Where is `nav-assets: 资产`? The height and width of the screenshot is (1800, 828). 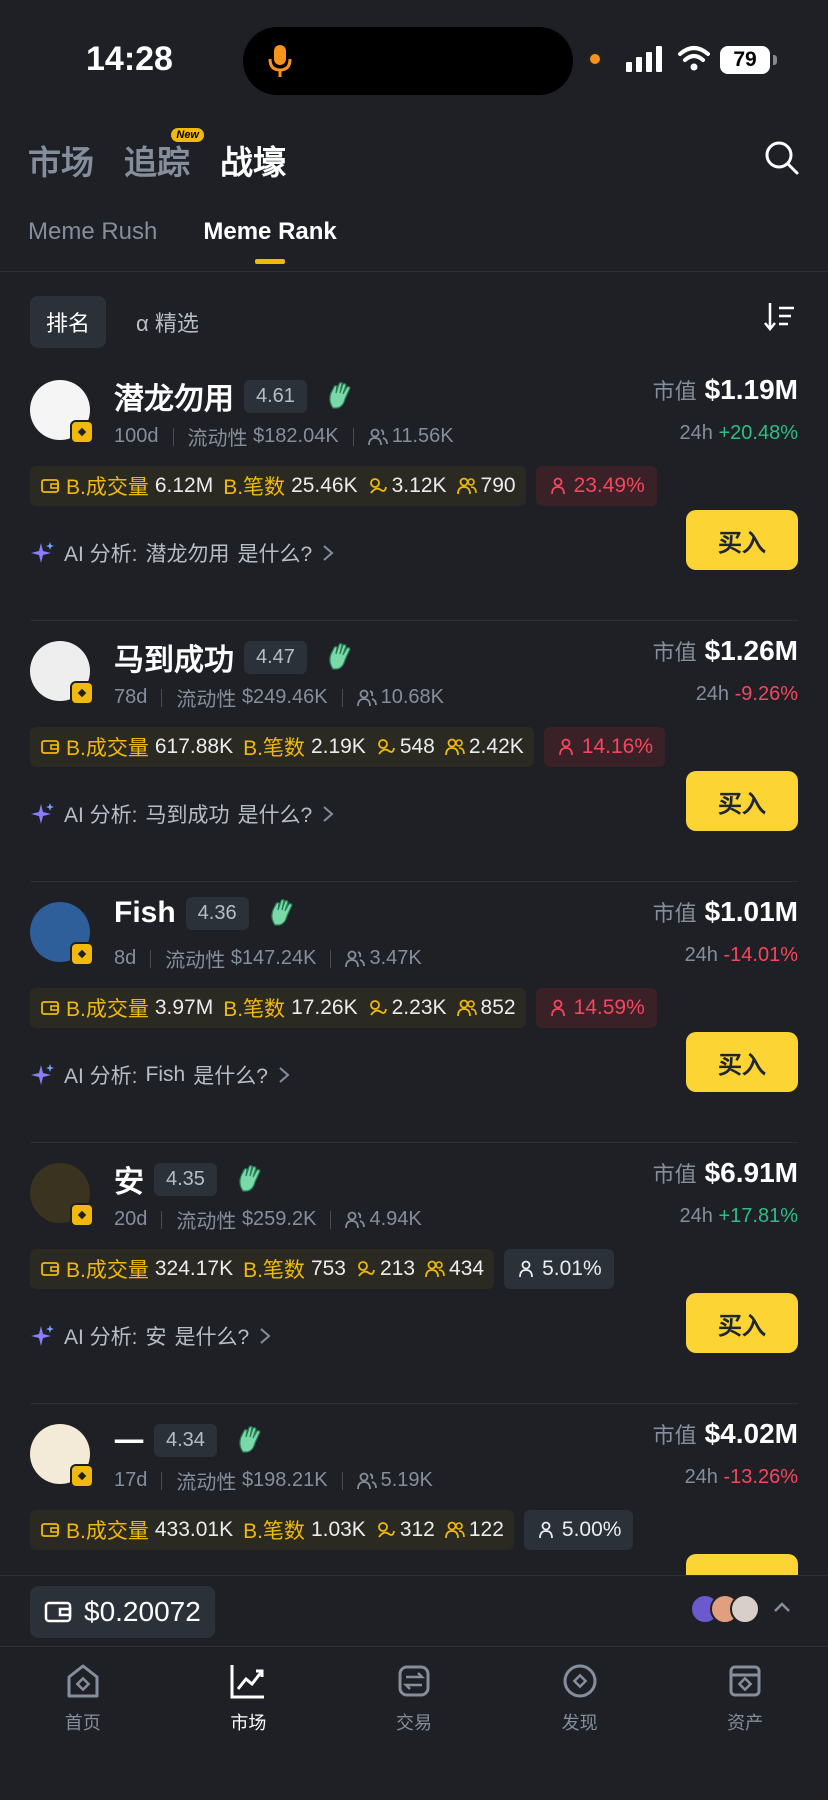
nav-assets: 资产 is located at coordinates (745, 1723).